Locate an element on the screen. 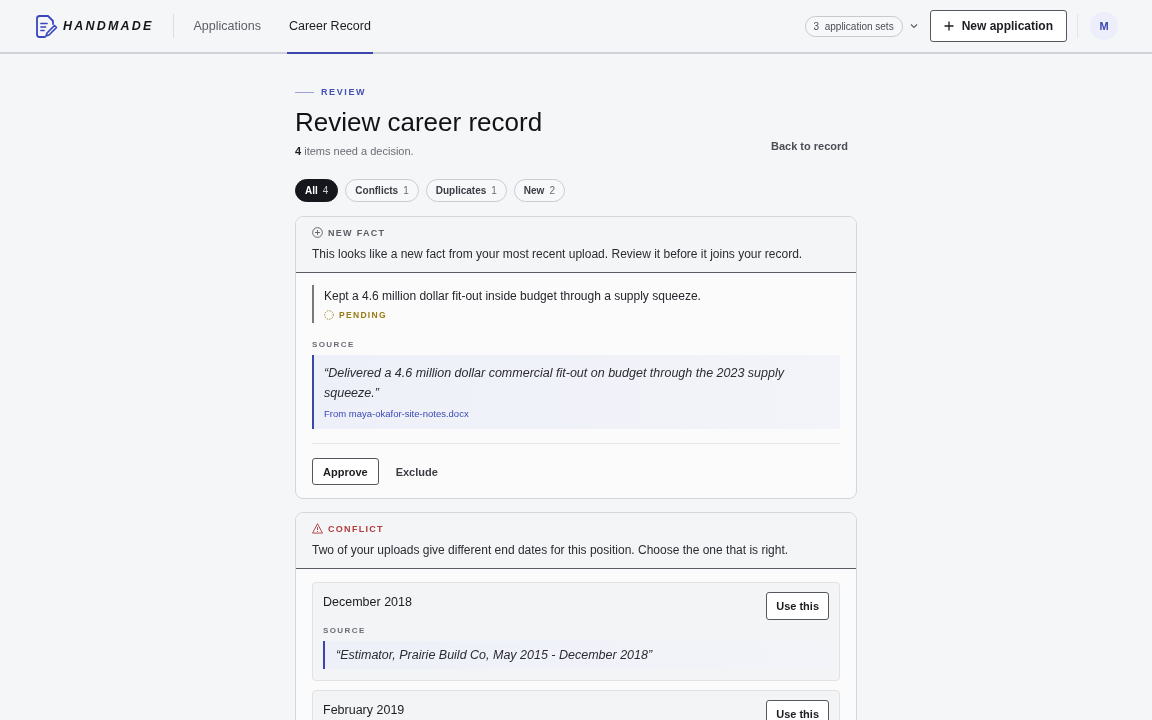 Image resolution: width=1152 pixels, height=720 pixels. status-label: PENDING is located at coordinates (363, 315).